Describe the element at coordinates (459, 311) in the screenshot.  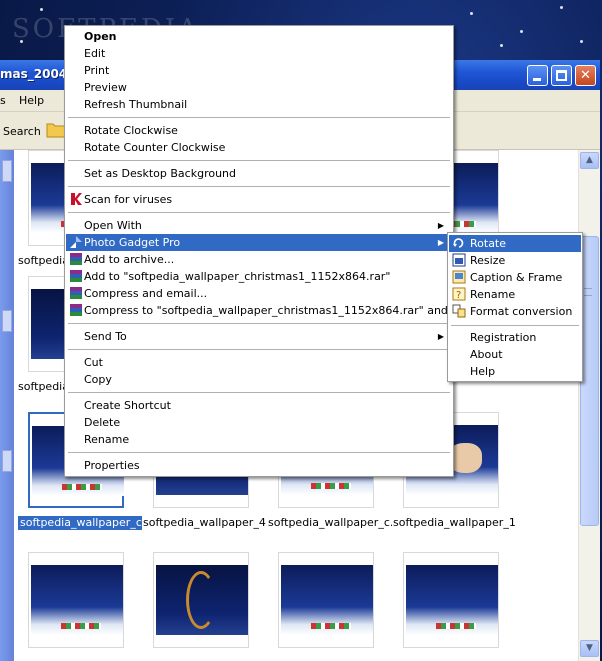
I see `format-conversion-icon` at that location.